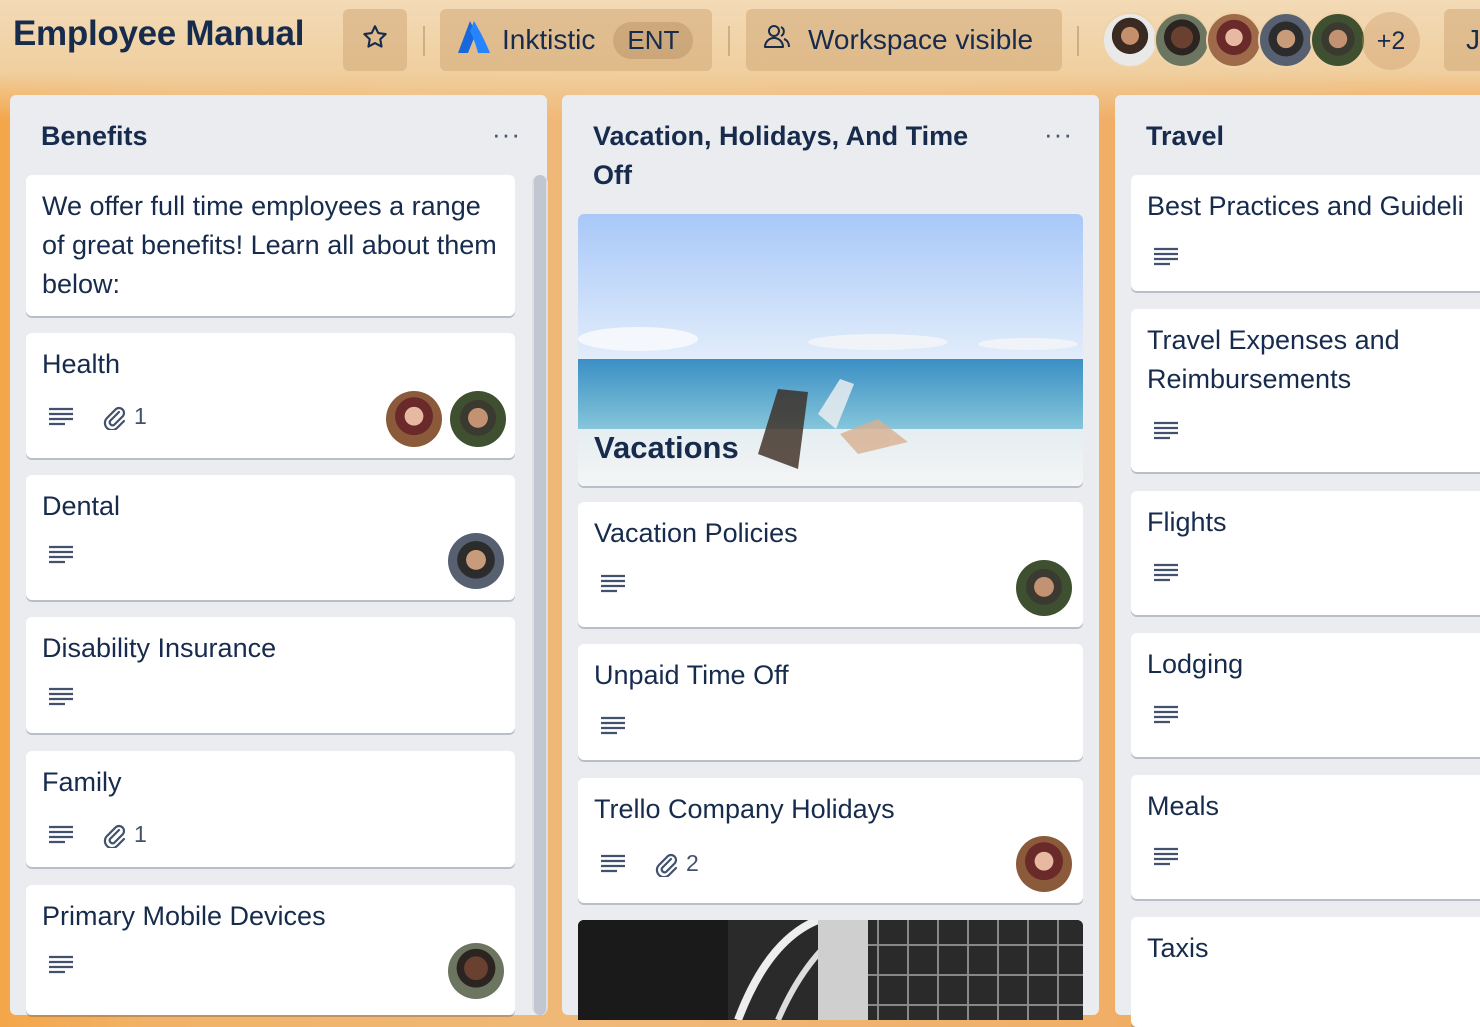 The height and width of the screenshot is (1027, 1480). I want to click on attachment-badge: 2, so click(676, 863).